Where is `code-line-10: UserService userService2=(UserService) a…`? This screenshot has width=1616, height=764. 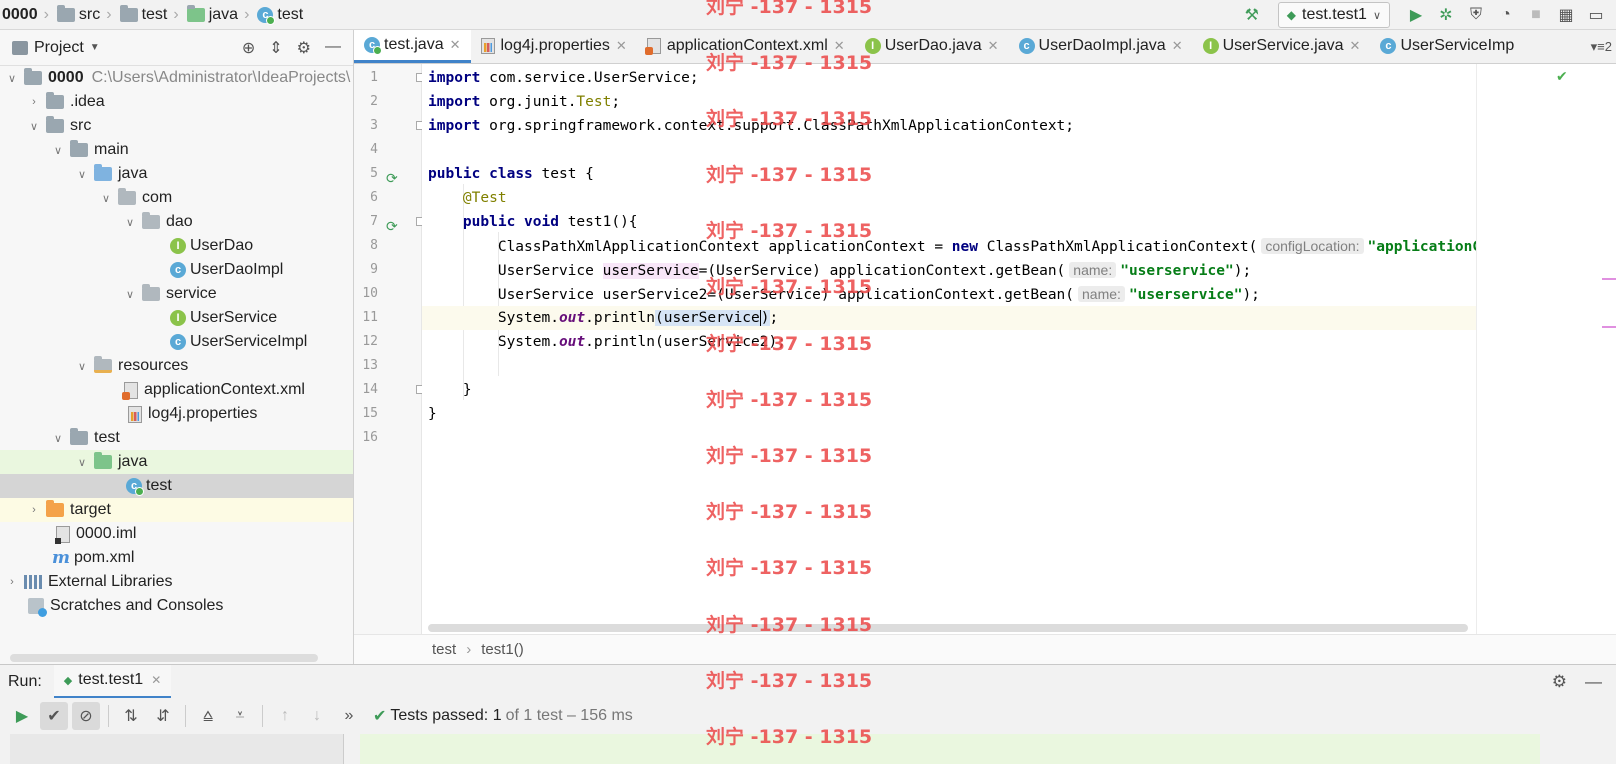 code-line-10: UserService userService2=(UserService) a… is located at coordinates (949, 294).